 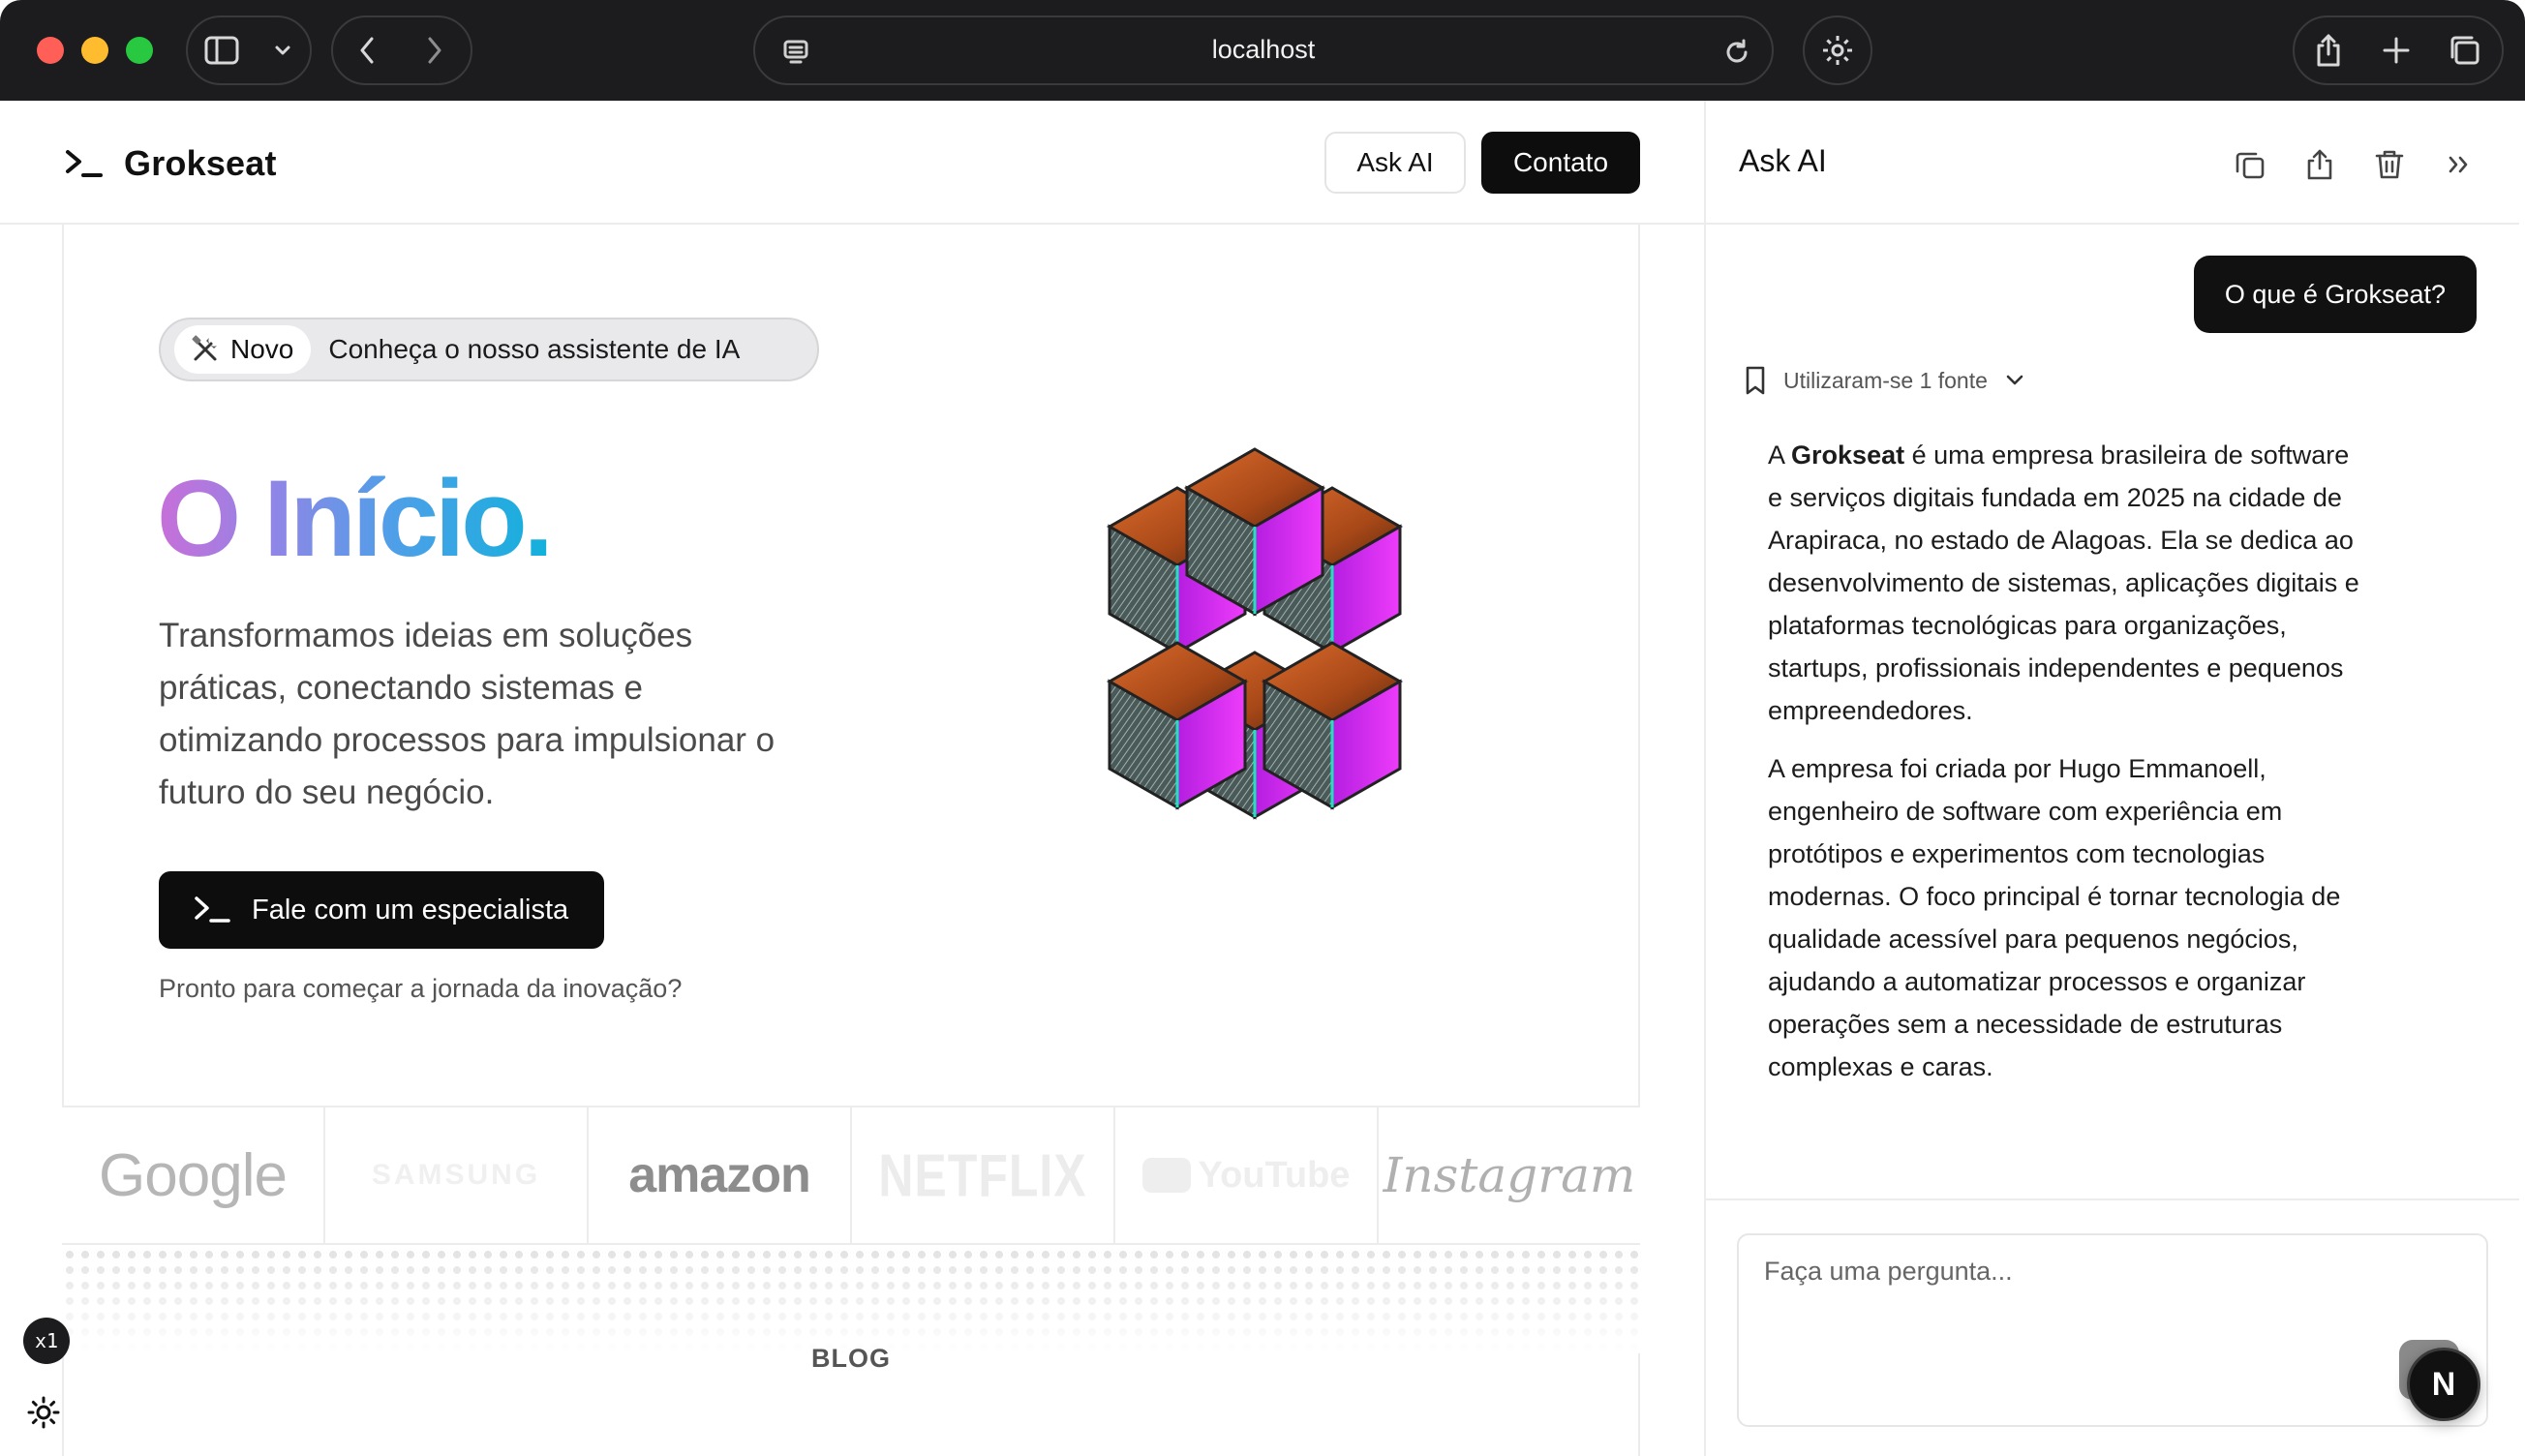 I want to click on sidebar-toggle-button, so click(x=222, y=50).